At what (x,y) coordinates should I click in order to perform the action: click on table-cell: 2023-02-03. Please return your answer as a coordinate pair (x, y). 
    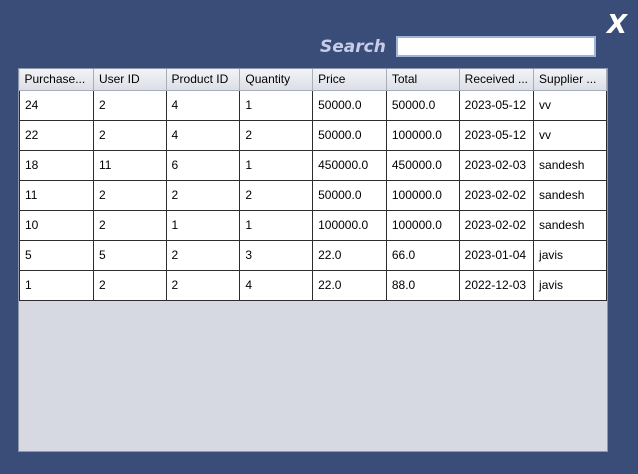
    Looking at the image, I should click on (497, 165).